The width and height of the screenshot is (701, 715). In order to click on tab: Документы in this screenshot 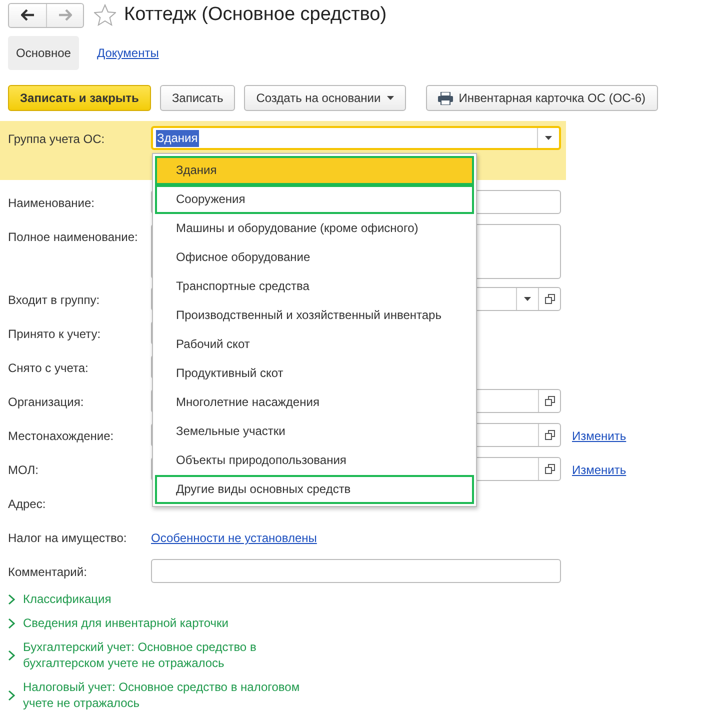, I will do `click(127, 53)`.